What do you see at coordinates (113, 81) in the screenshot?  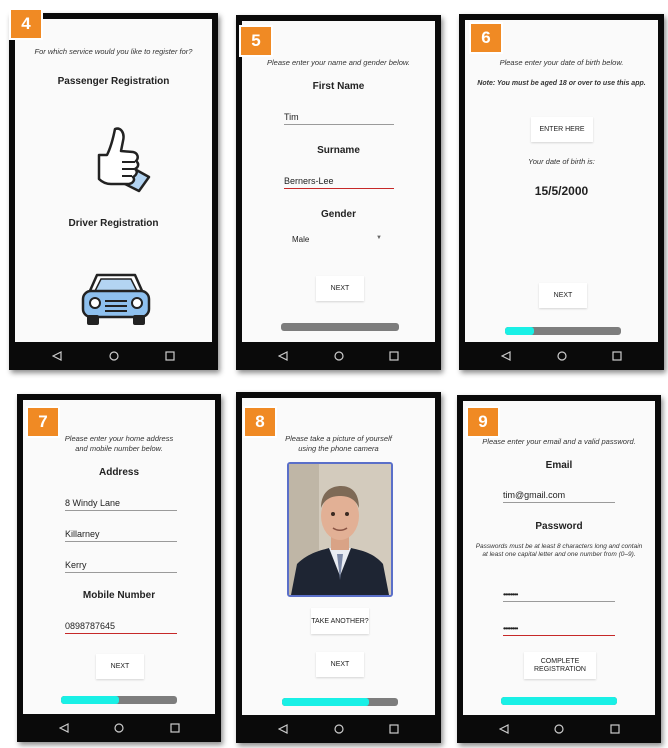 I see `passenger-registration-option: Passenger Registration` at bounding box center [113, 81].